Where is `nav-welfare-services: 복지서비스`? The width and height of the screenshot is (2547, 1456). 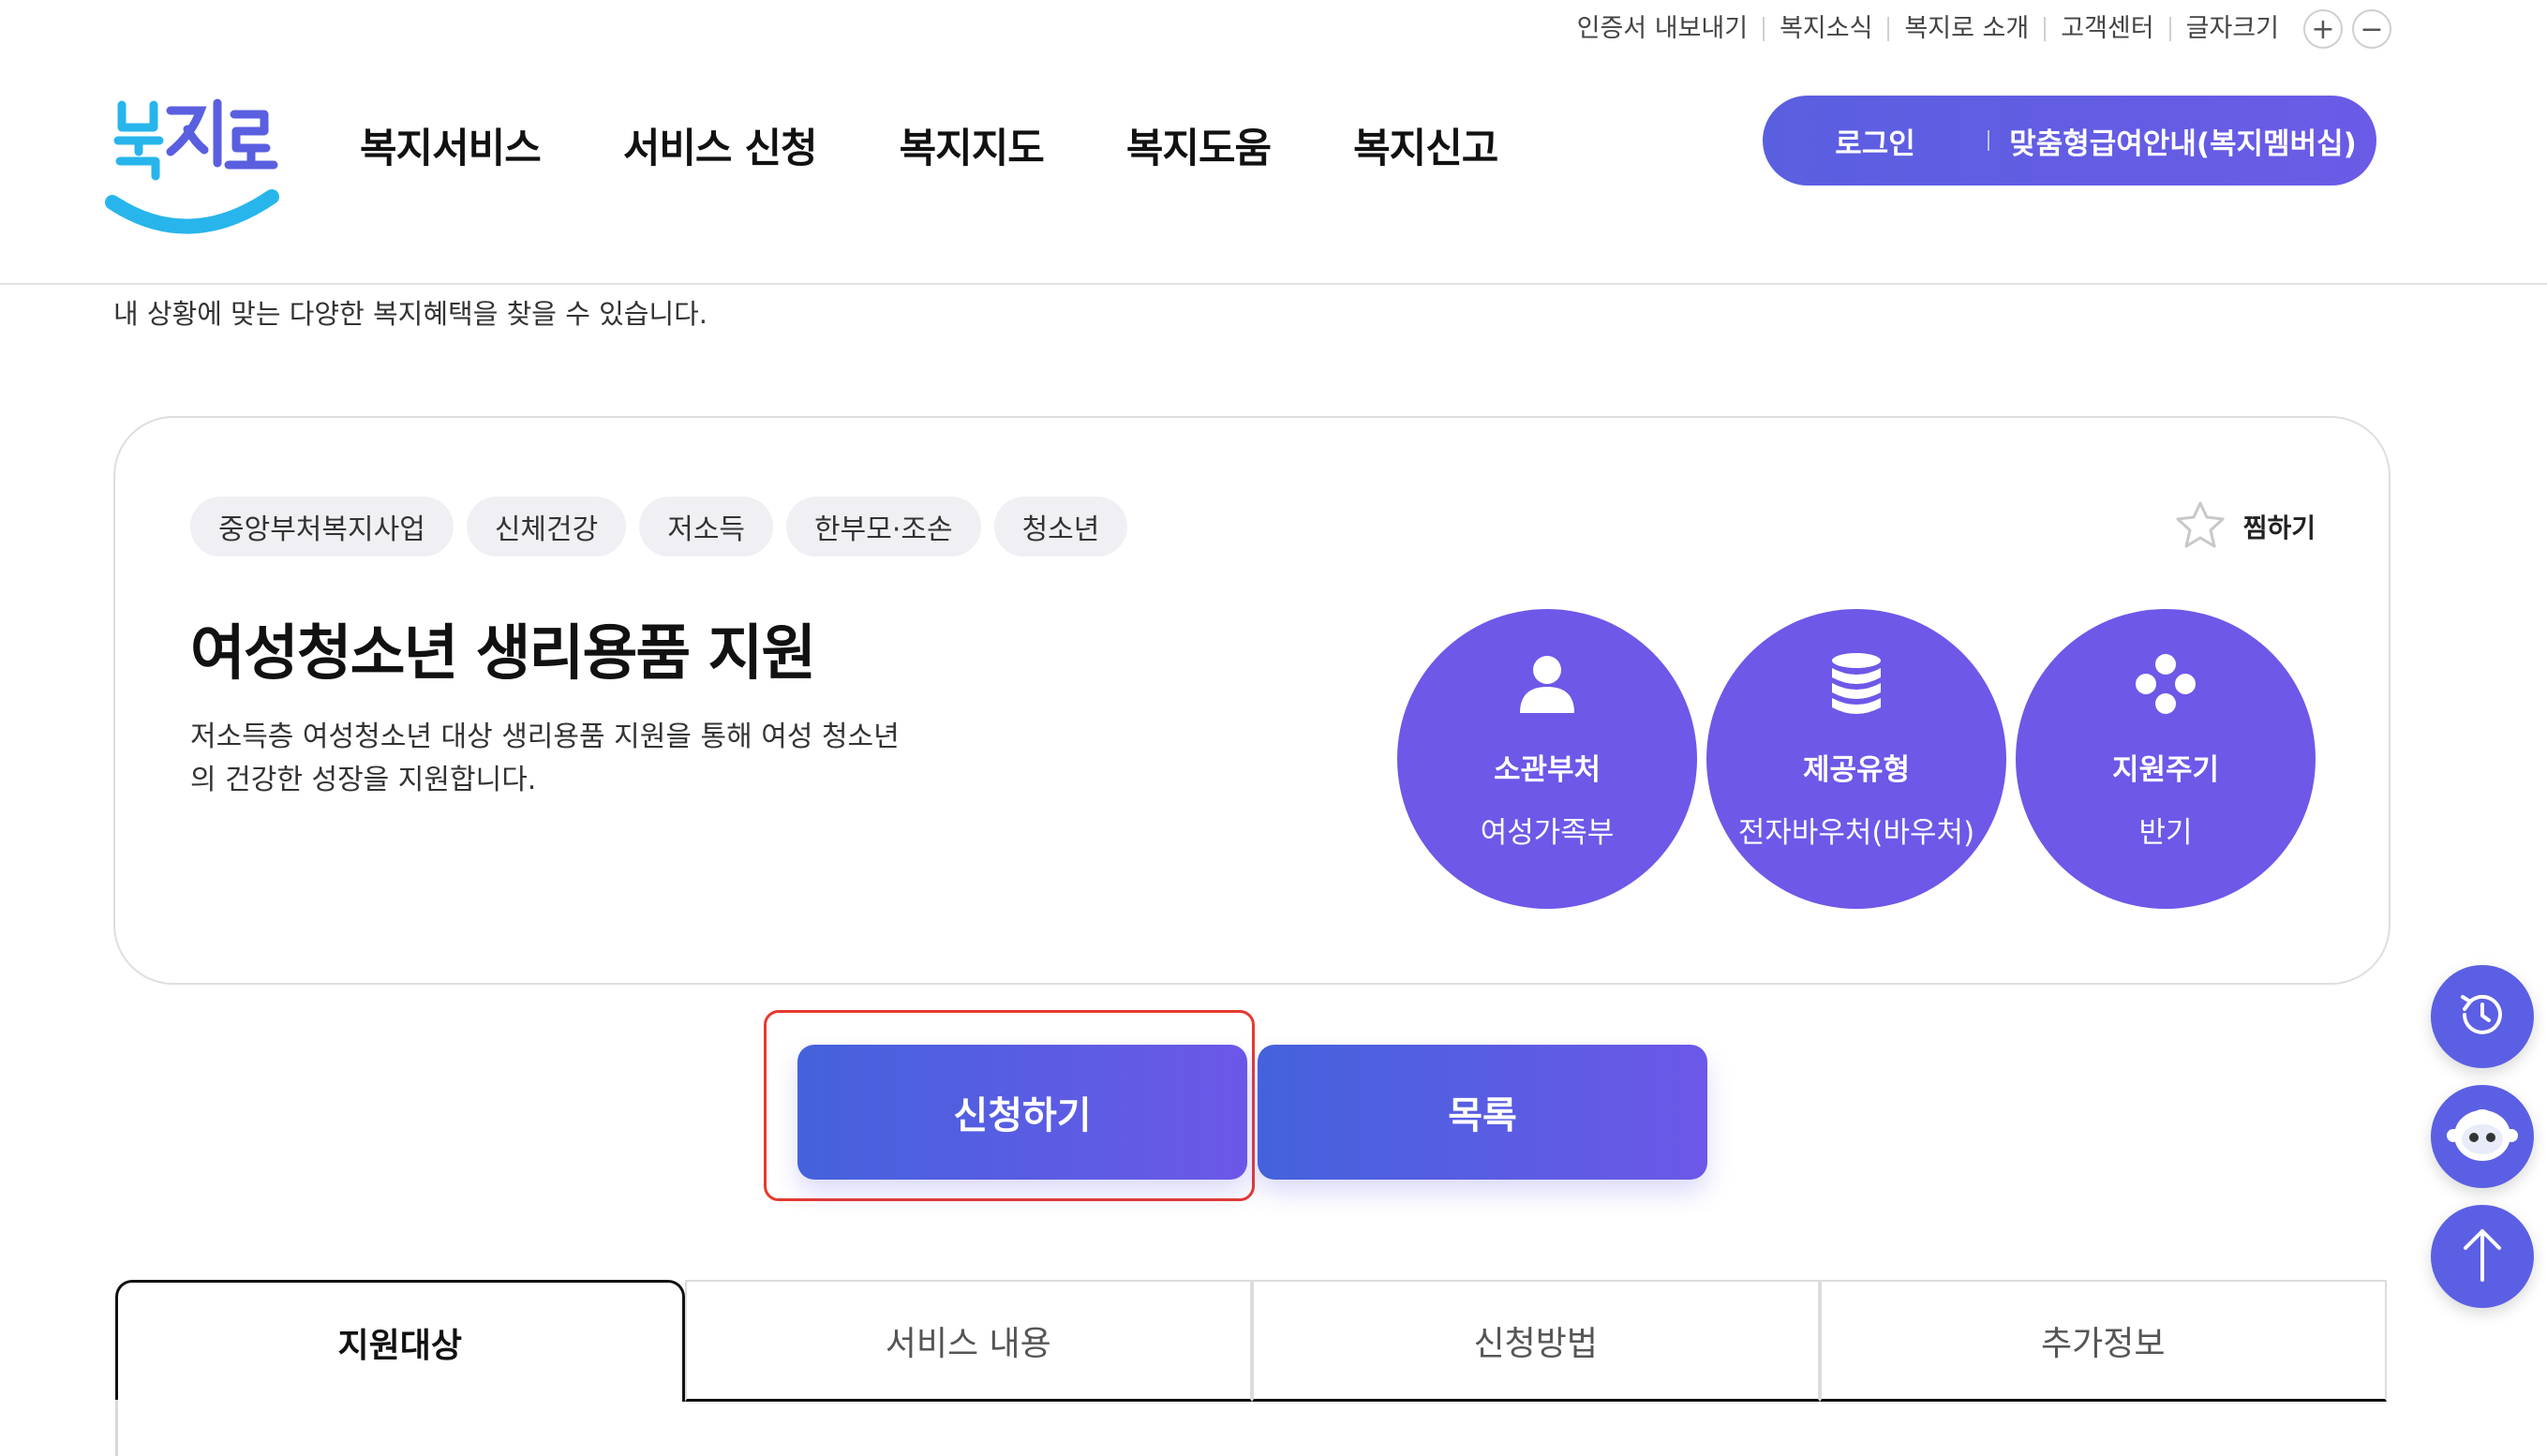 nav-welfare-services: 복지서비스 is located at coordinates (451, 145).